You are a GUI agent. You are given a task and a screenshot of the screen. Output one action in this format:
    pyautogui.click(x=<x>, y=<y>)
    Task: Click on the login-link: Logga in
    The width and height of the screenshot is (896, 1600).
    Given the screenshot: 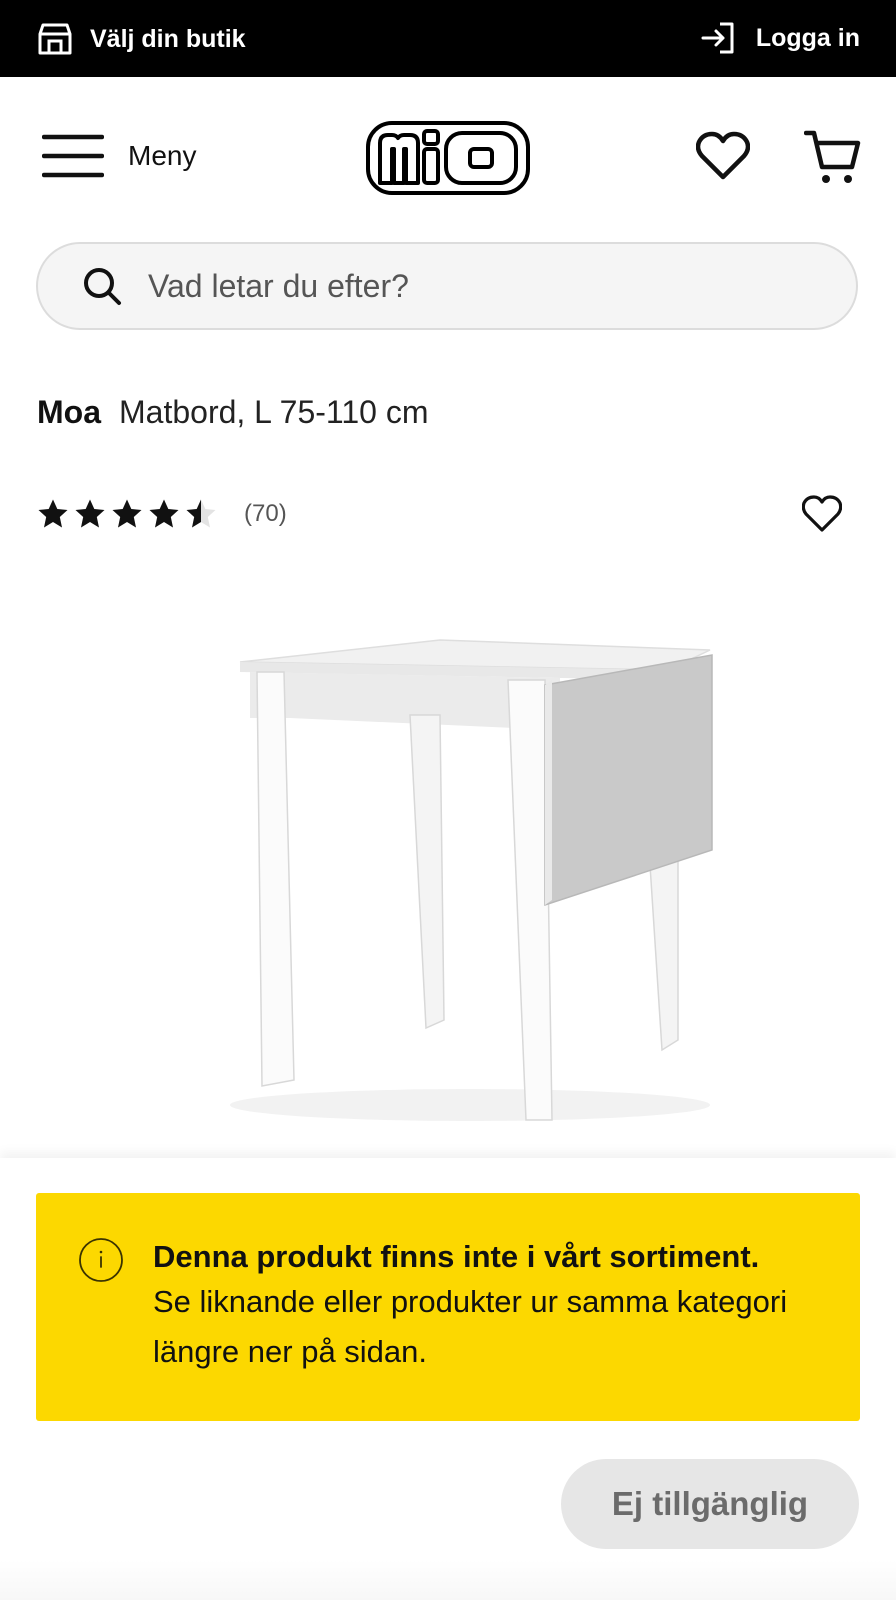 What is the action you would take?
    pyautogui.click(x=780, y=38)
    